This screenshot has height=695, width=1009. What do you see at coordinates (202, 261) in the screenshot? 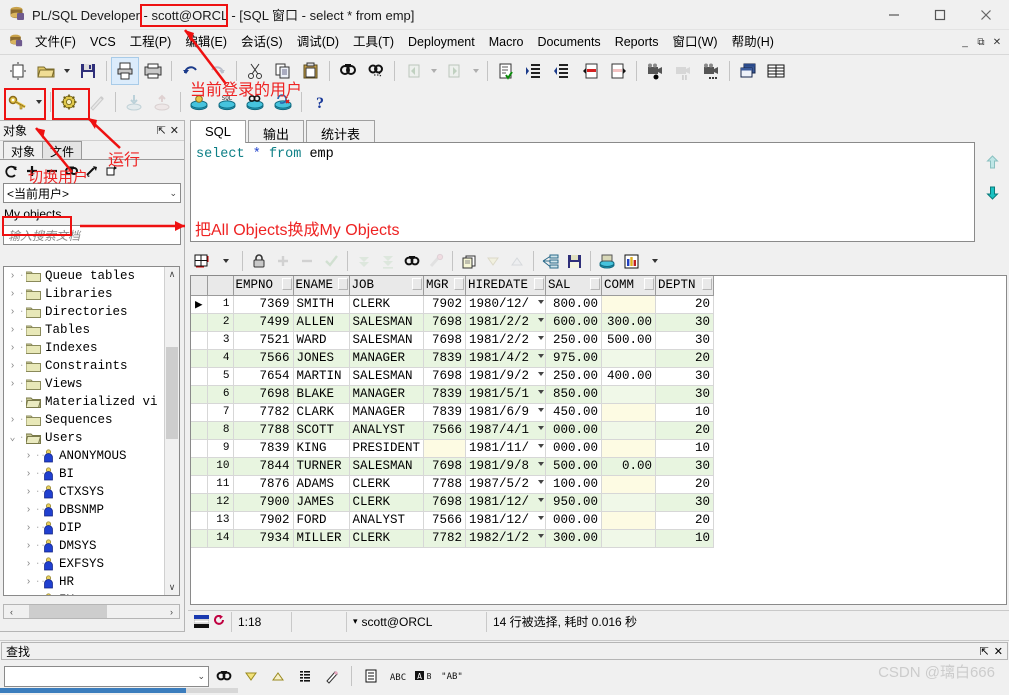
I see `grid-layout-icon` at bounding box center [202, 261].